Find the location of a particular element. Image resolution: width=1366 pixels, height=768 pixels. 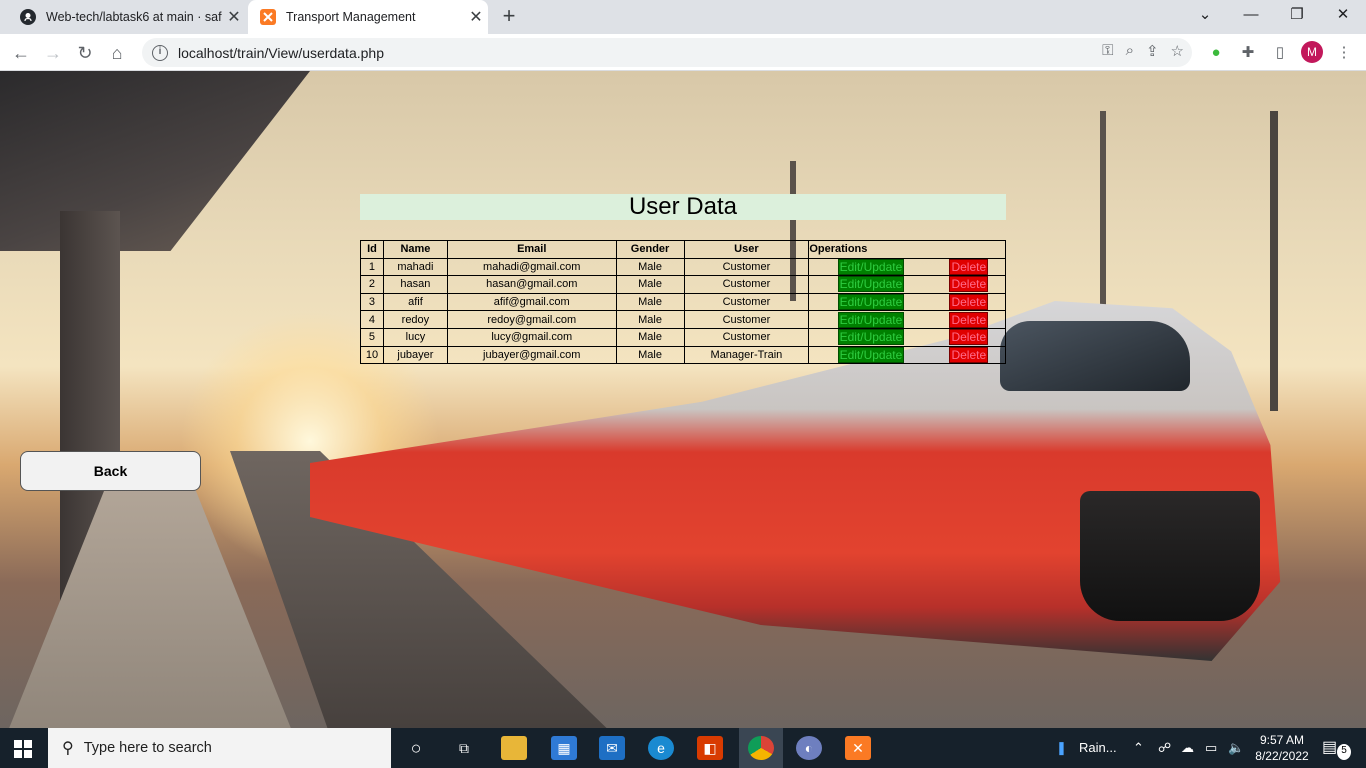

key-icon: ⚿ is located at coordinates (1107, 51).